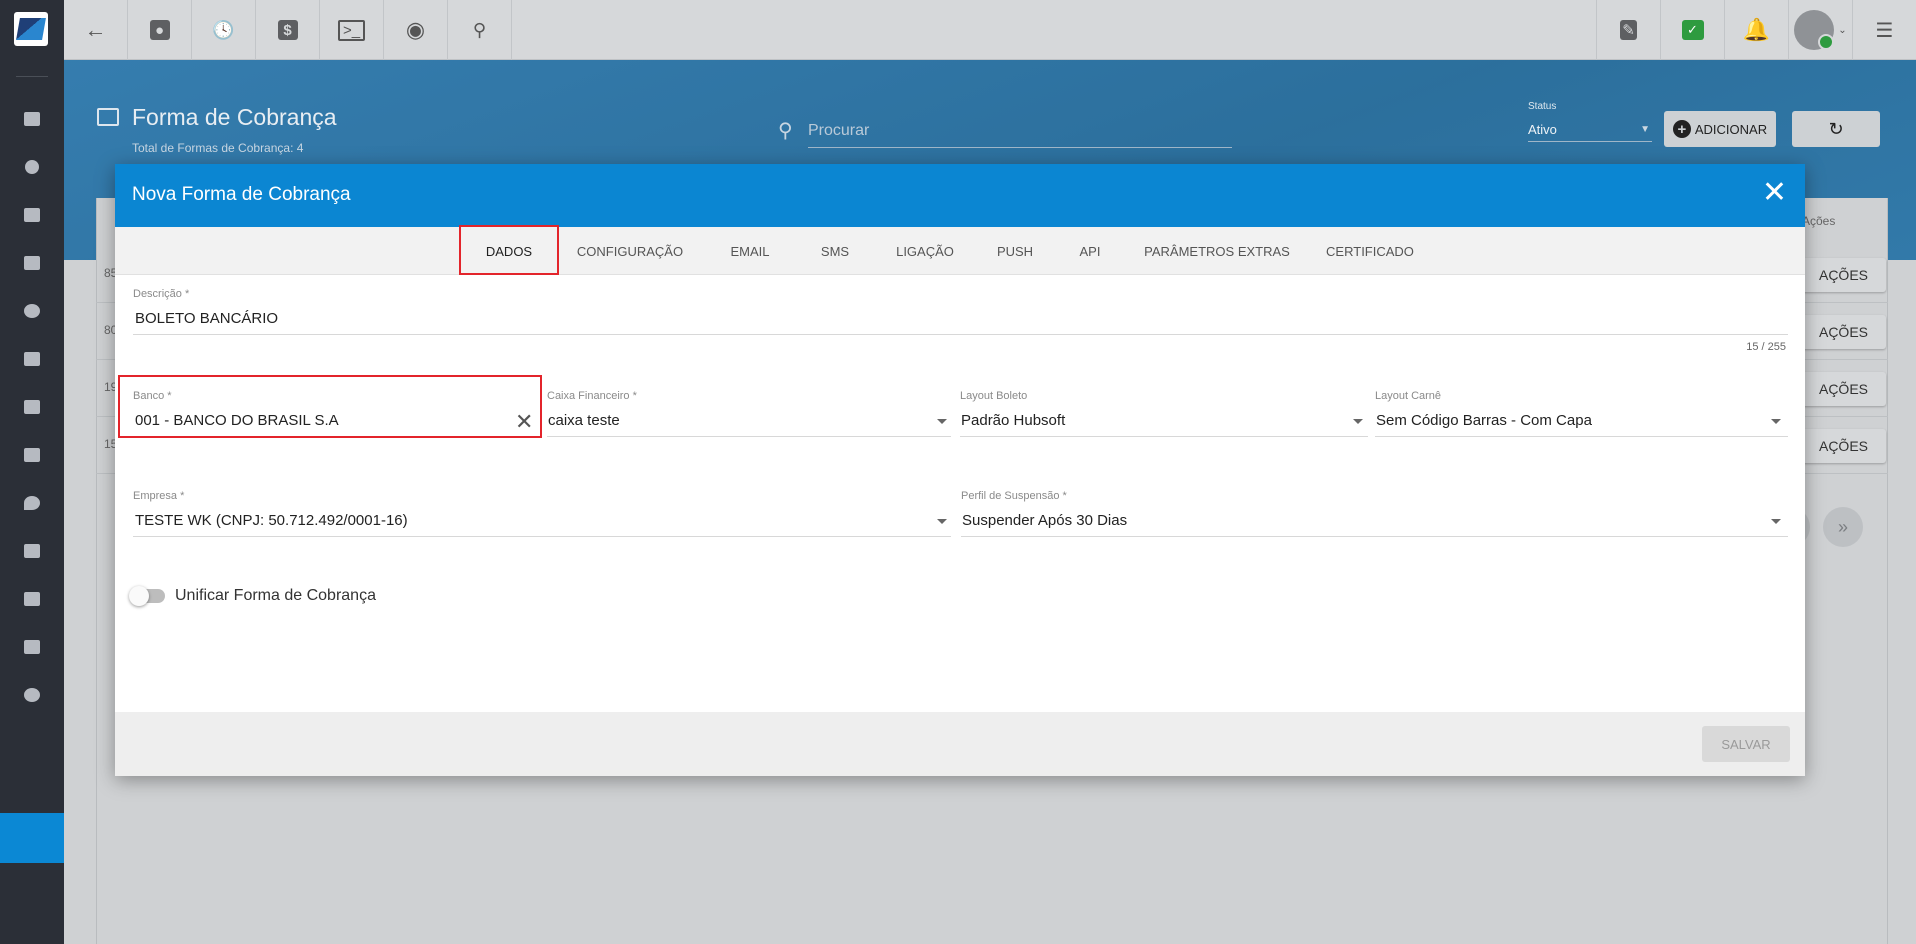 This screenshot has height=944, width=1916. I want to click on descricao-label: Descrição *, so click(161, 294).